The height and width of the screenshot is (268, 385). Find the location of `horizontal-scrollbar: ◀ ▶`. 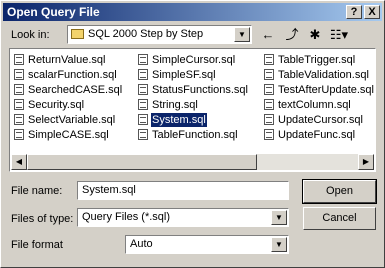

horizontal-scrollbar: ◀ ▶ is located at coordinates (192, 162).